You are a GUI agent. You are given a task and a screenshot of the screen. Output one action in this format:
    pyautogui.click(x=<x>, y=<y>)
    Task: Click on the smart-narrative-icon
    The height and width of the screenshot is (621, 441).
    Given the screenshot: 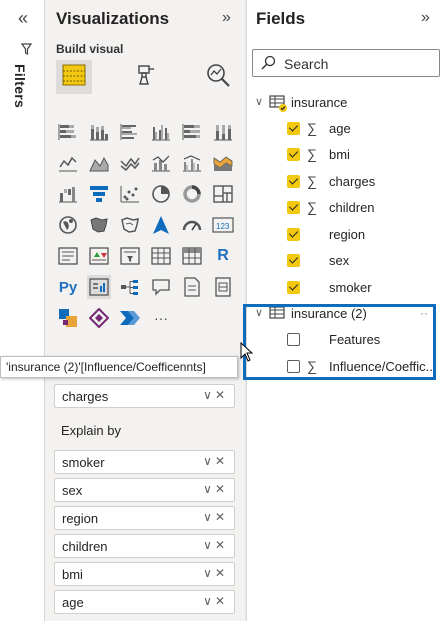 What is the action you would take?
    pyautogui.click(x=192, y=287)
    